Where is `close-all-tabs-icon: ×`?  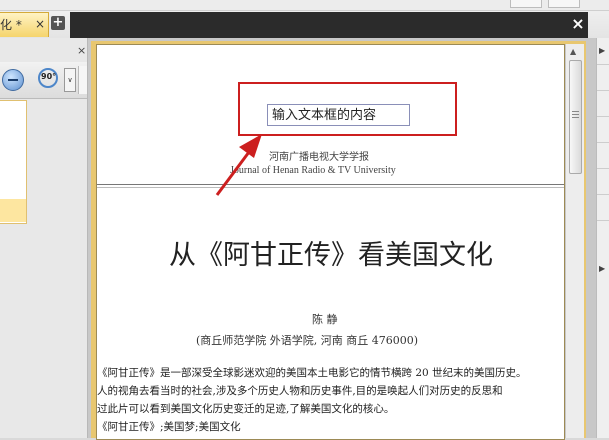
close-all-tabs-icon: × is located at coordinates (578, 24).